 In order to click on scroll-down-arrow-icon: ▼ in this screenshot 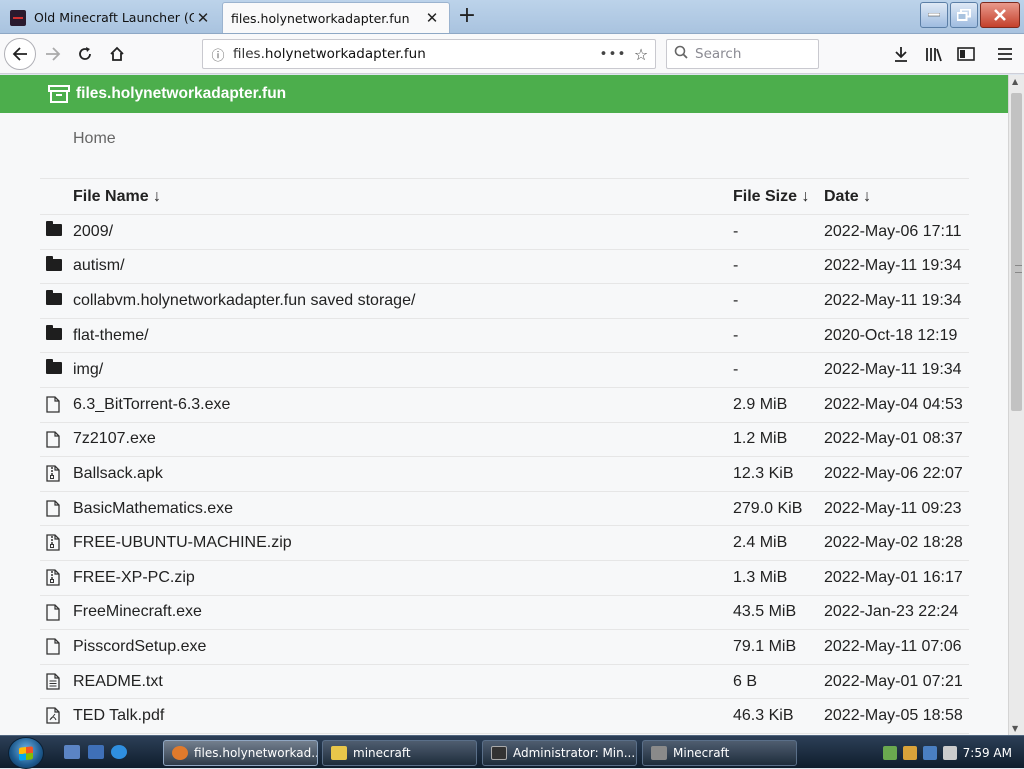, I will do `click(1015, 728)`.